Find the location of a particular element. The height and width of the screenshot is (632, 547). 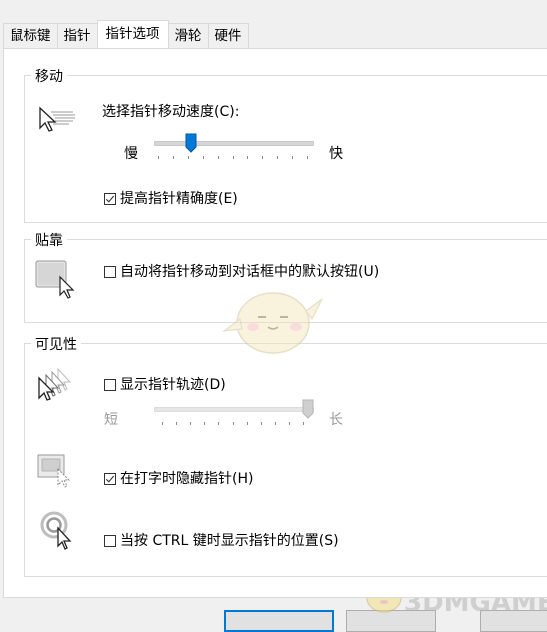

motion-group-title: 移动 is located at coordinates (49, 76).